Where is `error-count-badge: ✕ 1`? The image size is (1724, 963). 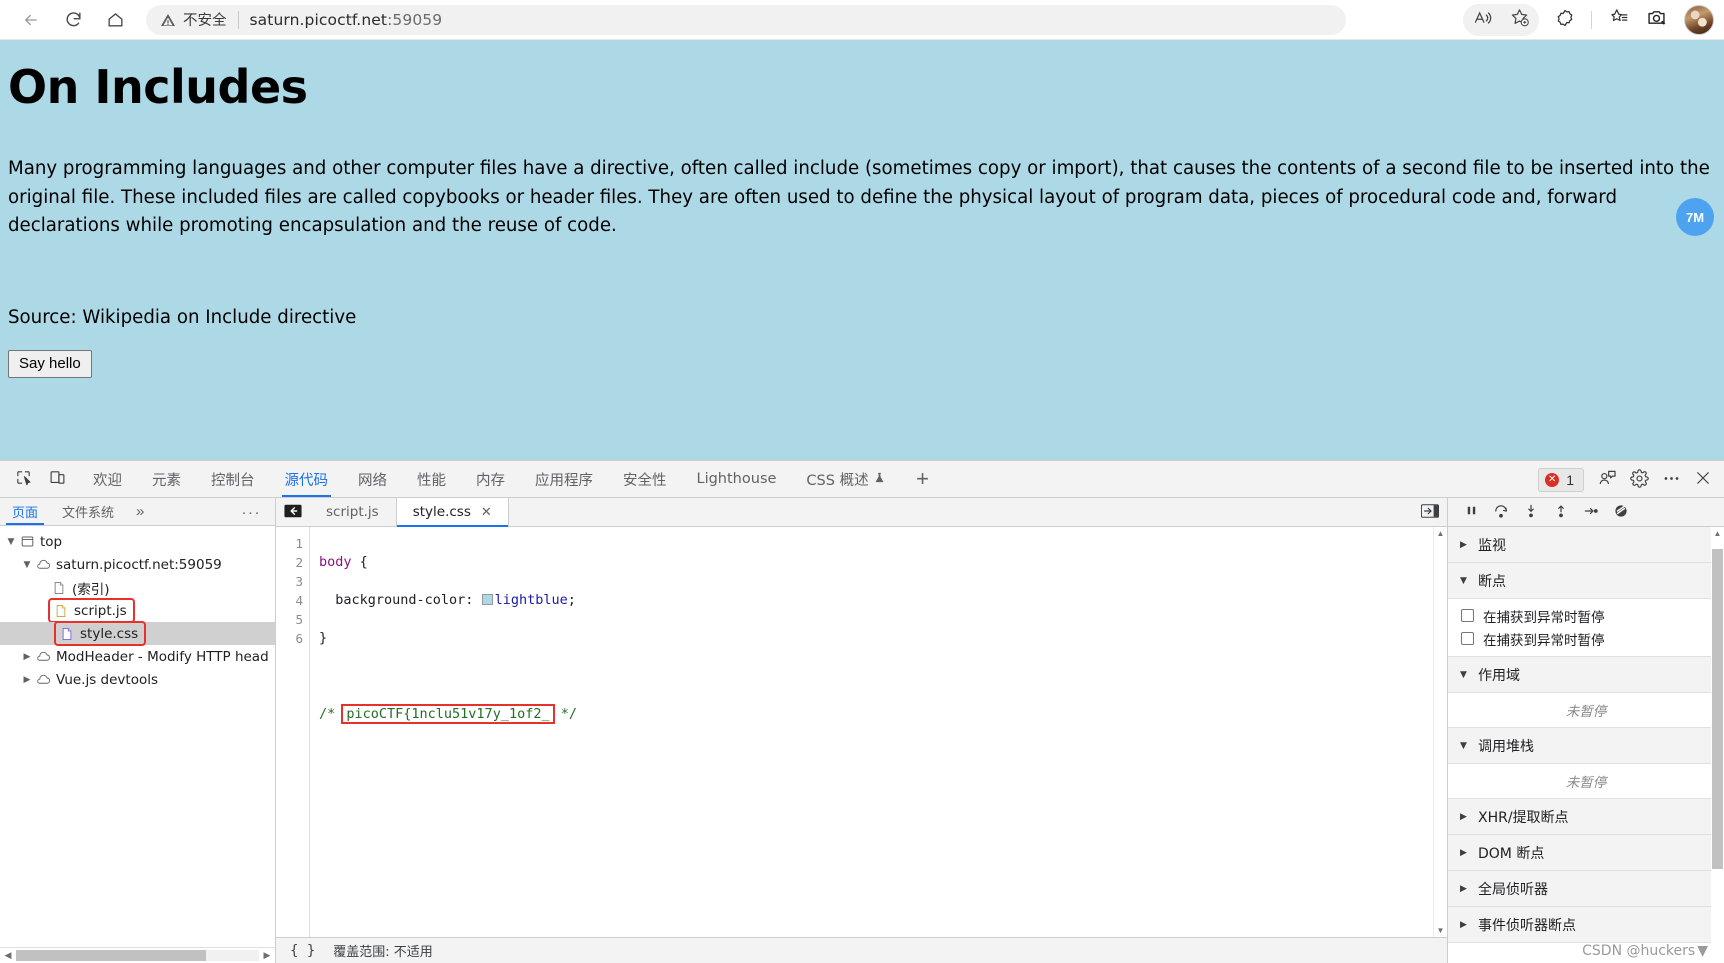 error-count-badge: ✕ 1 is located at coordinates (1561, 479).